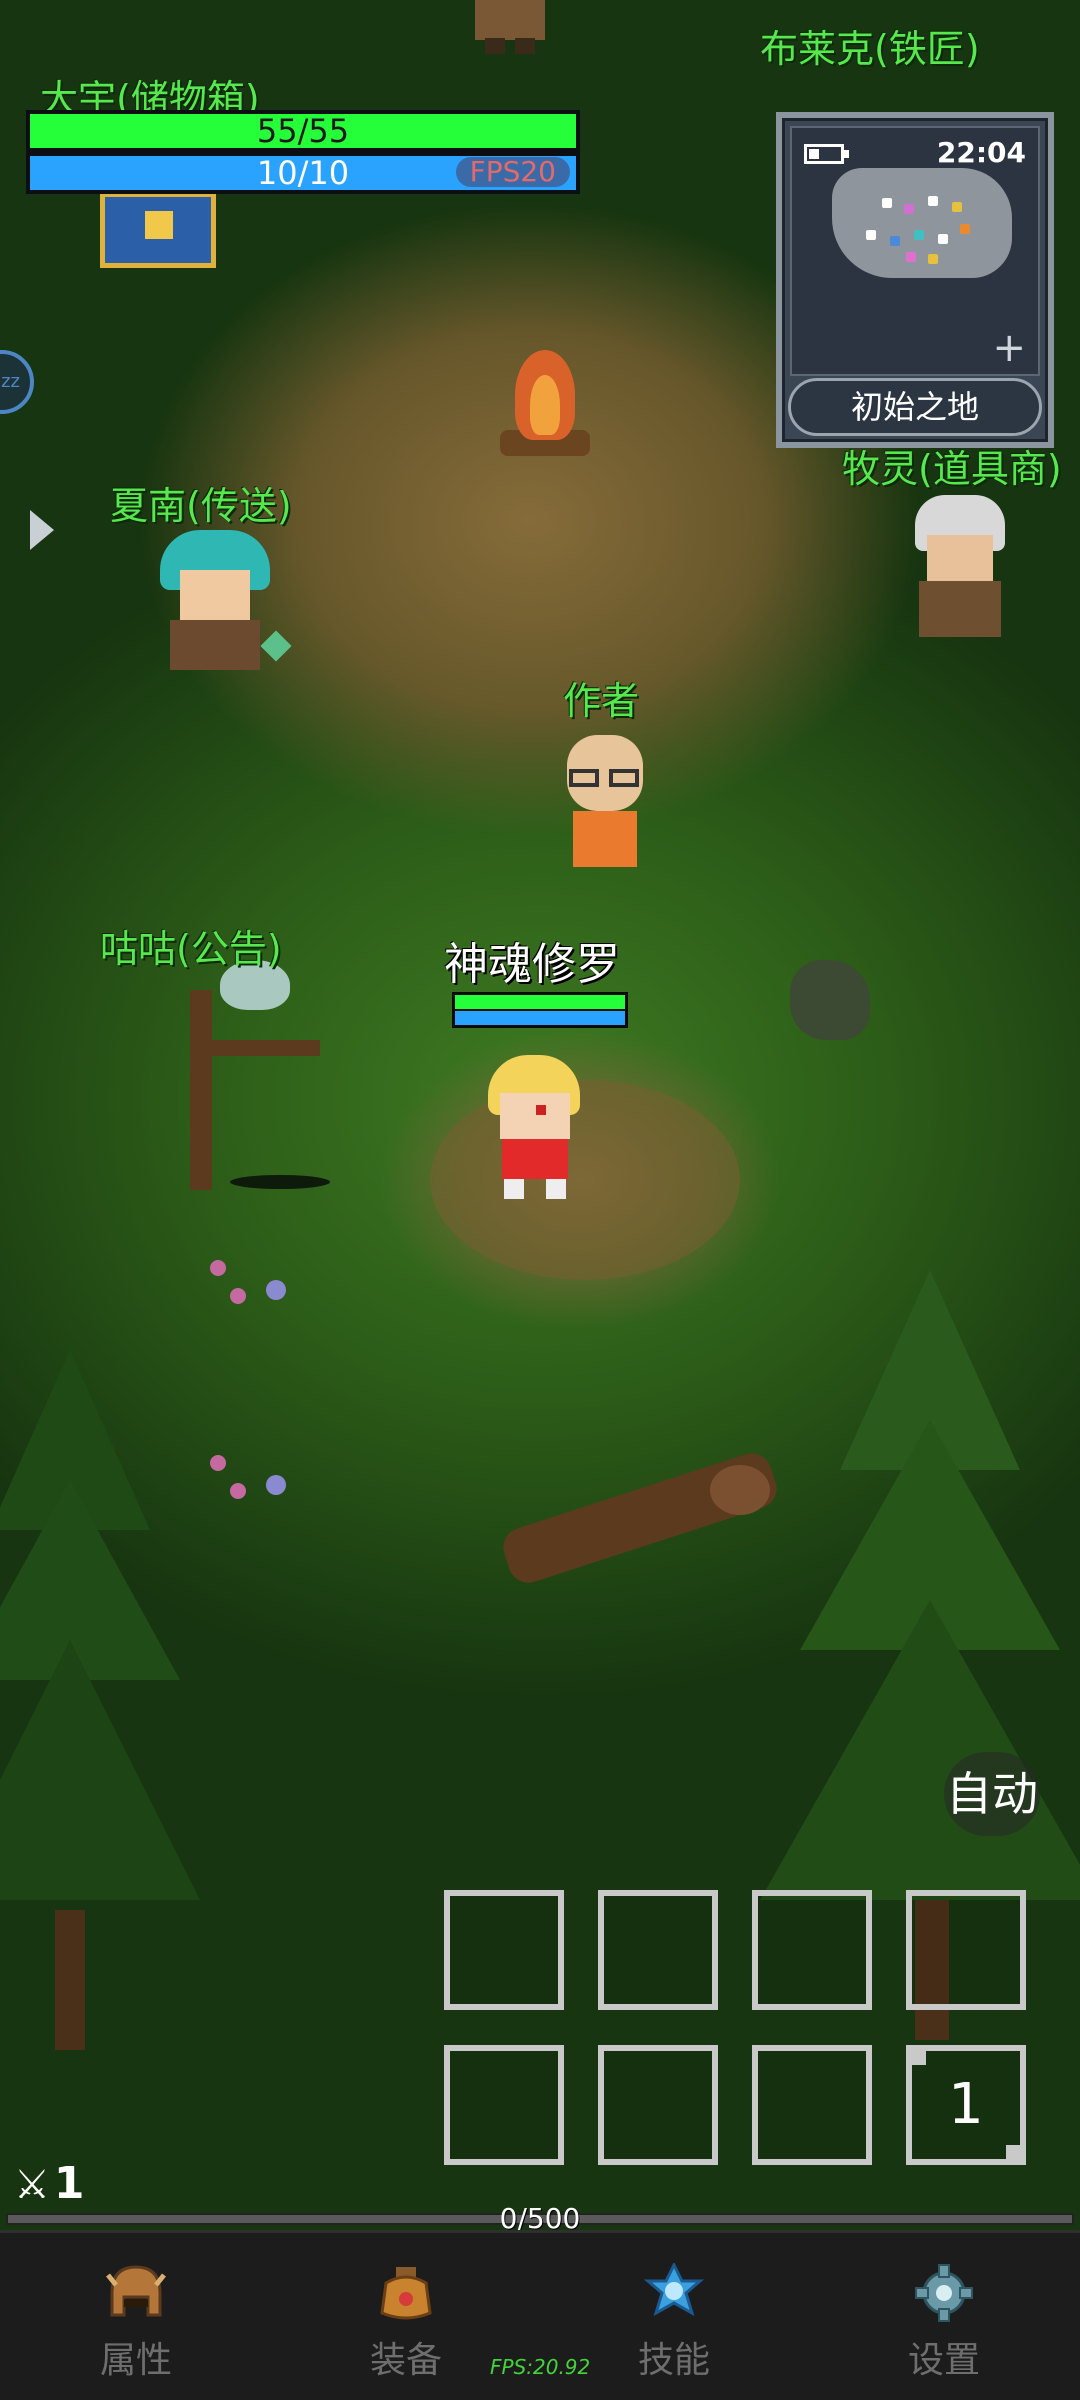 The height and width of the screenshot is (2400, 1080). I want to click on player-character, so click(535, 1130).